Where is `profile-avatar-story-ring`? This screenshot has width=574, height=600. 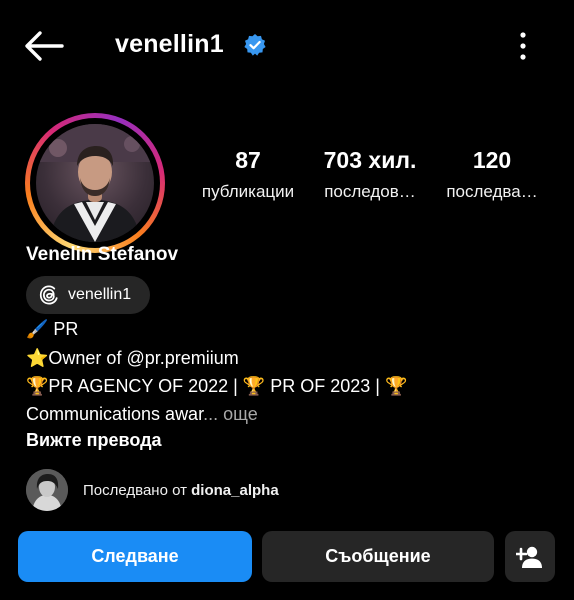 profile-avatar-story-ring is located at coordinates (95, 183).